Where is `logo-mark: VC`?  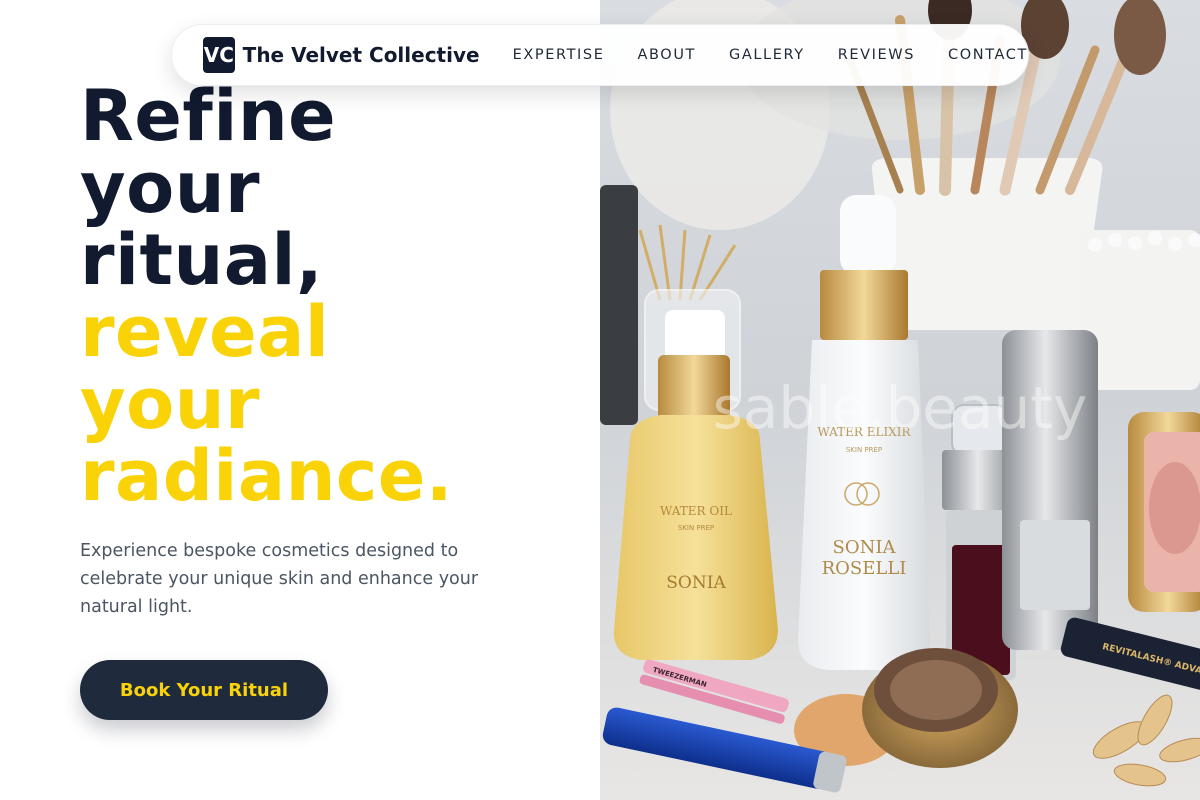 logo-mark: VC is located at coordinates (219, 55).